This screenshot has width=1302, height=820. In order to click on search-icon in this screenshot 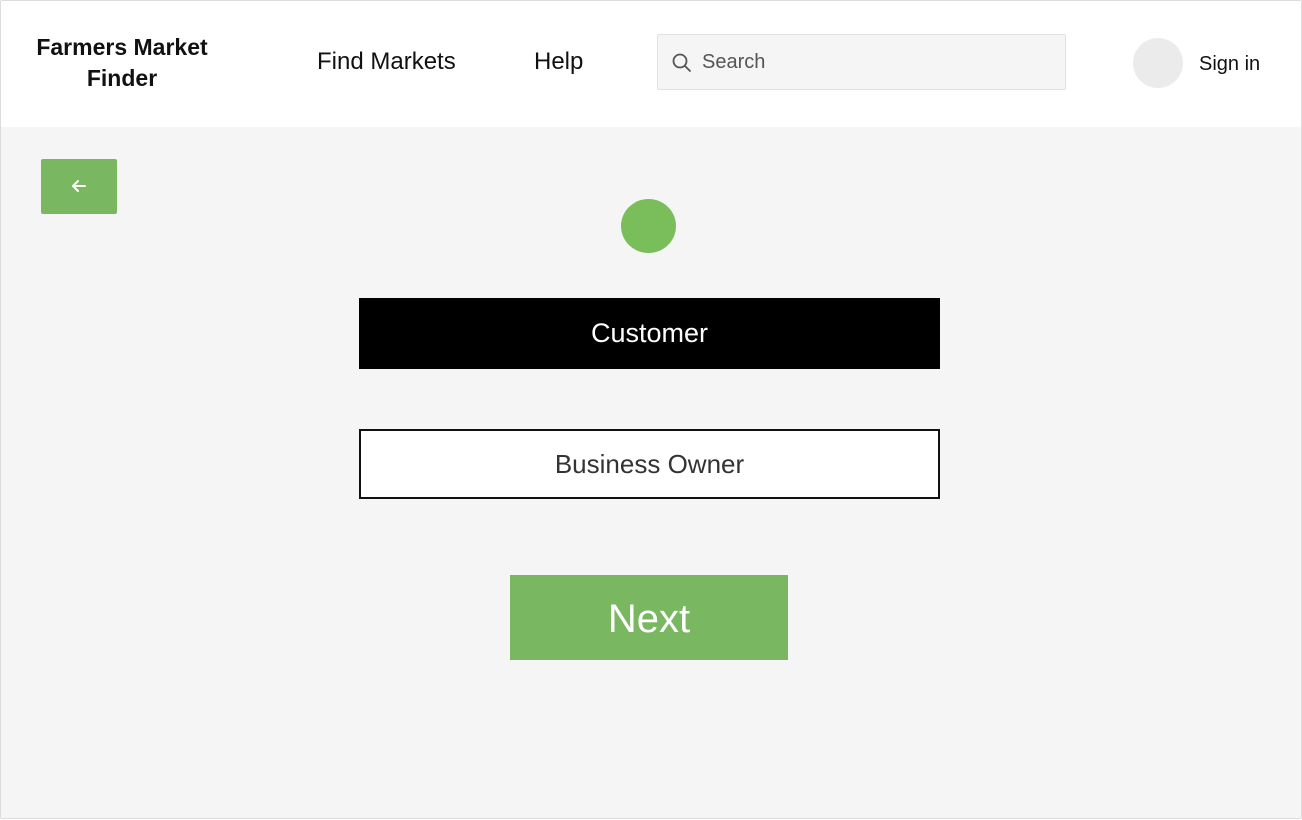, I will do `click(682, 63)`.